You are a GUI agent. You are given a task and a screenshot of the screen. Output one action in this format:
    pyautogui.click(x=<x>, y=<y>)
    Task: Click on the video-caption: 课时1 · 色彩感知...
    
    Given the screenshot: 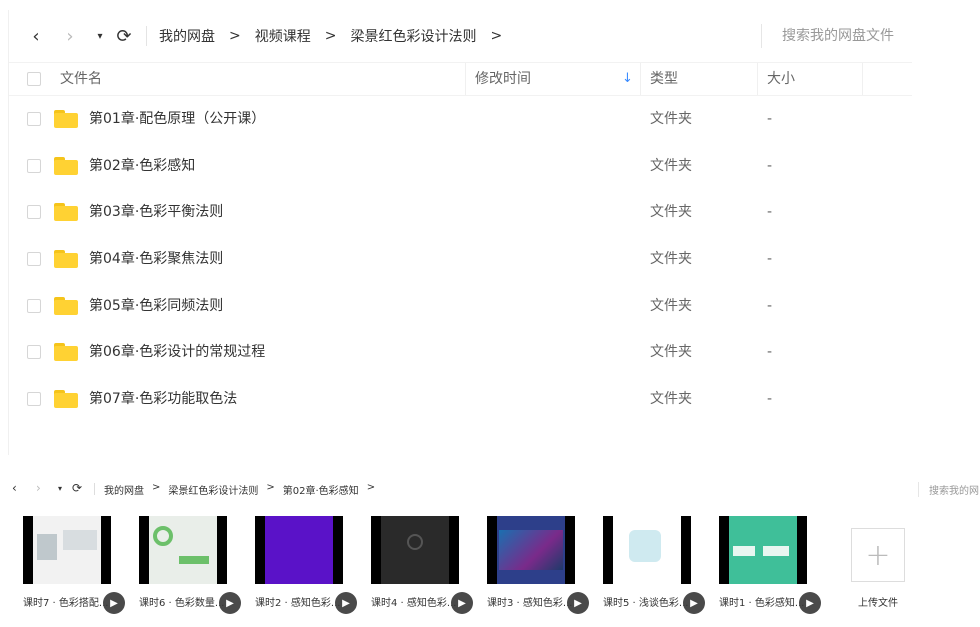 What is the action you would take?
    pyautogui.click(x=762, y=603)
    